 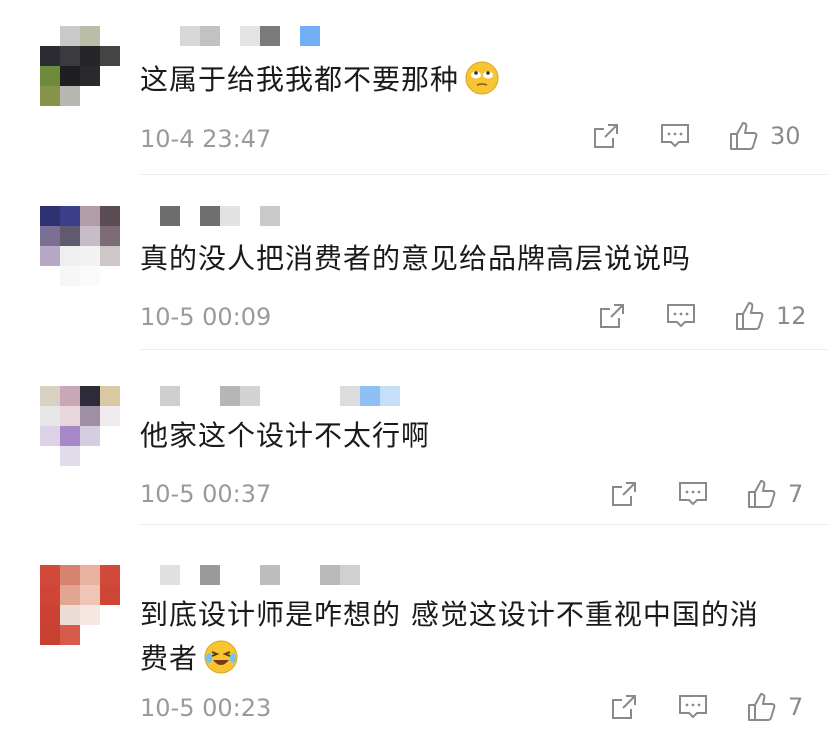 I want to click on like-count: 12, so click(x=791, y=316).